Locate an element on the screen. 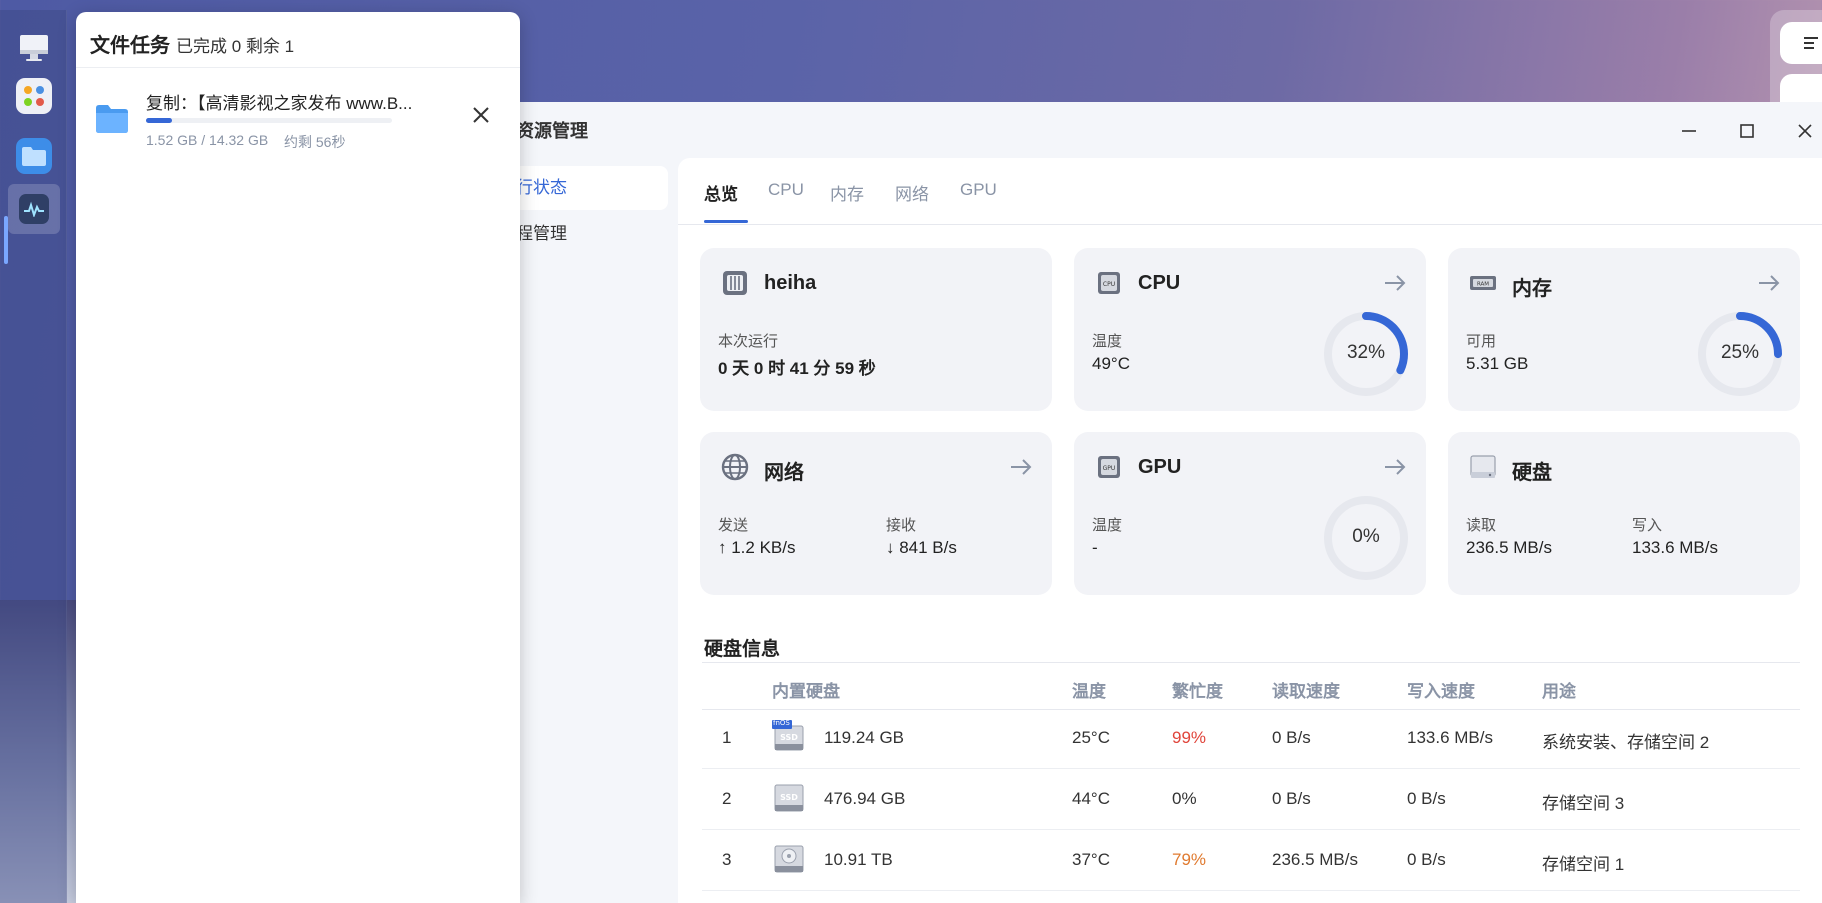 This screenshot has width=1822, height=903. col-internal-disk: 内置硬盘 is located at coordinates (806, 691).